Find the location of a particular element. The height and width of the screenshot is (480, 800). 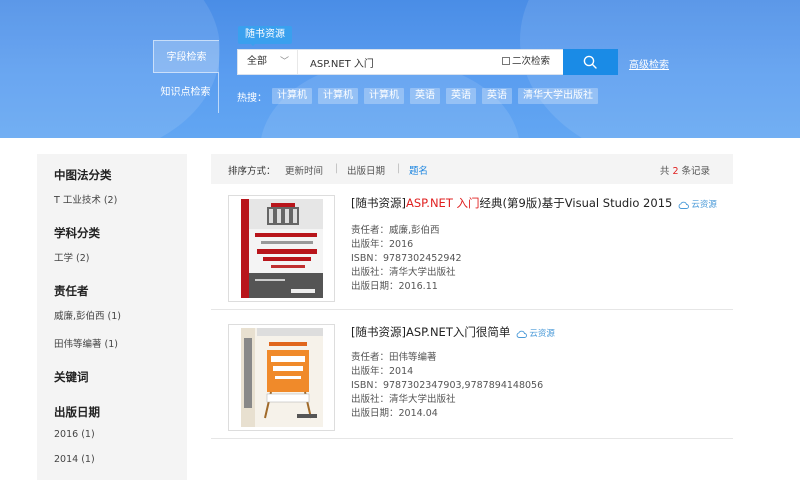

facet-item: 2014 (1) is located at coordinates (120, 459).